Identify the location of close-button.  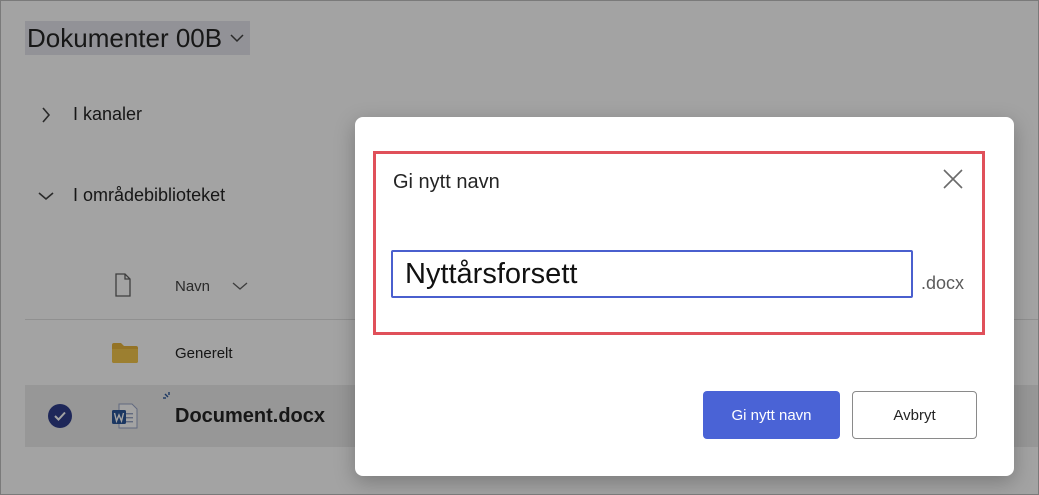
(953, 179).